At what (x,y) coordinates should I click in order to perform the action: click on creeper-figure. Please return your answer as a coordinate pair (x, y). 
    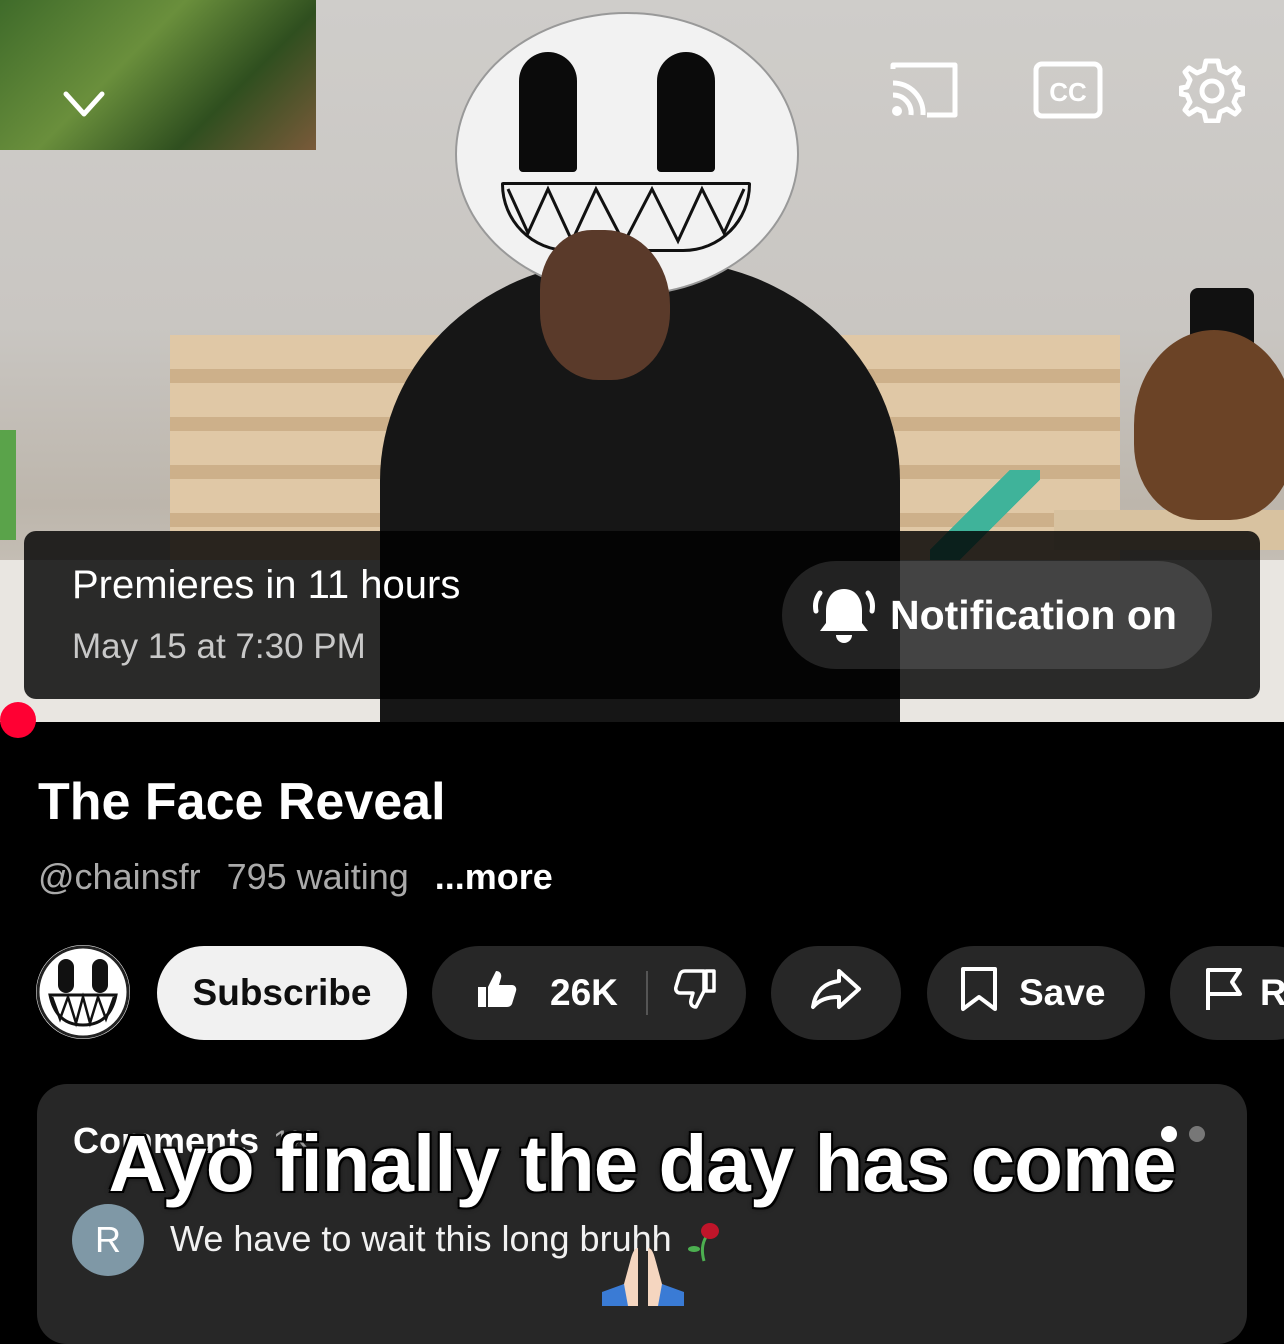
    Looking at the image, I should click on (8, 485).